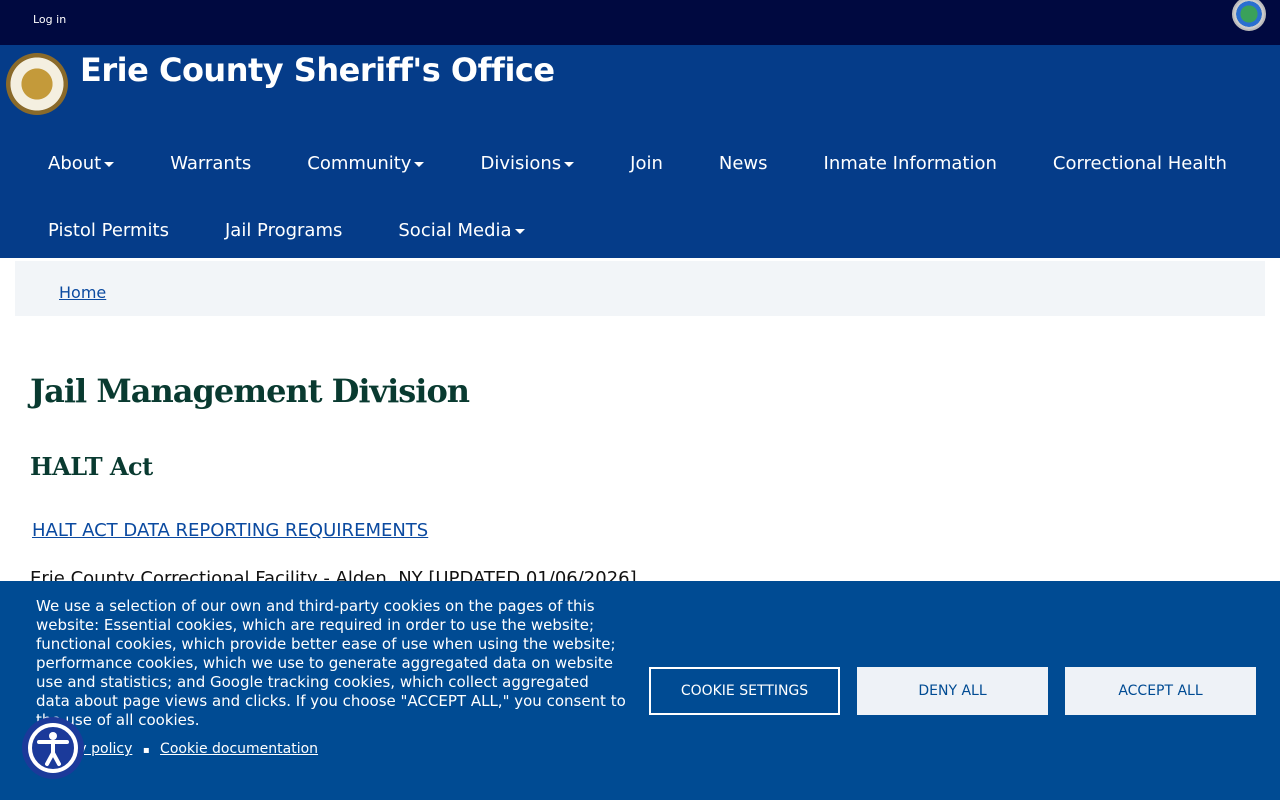  Describe the element at coordinates (359, 163) in the screenshot. I see `nav-item-label: Community` at that location.